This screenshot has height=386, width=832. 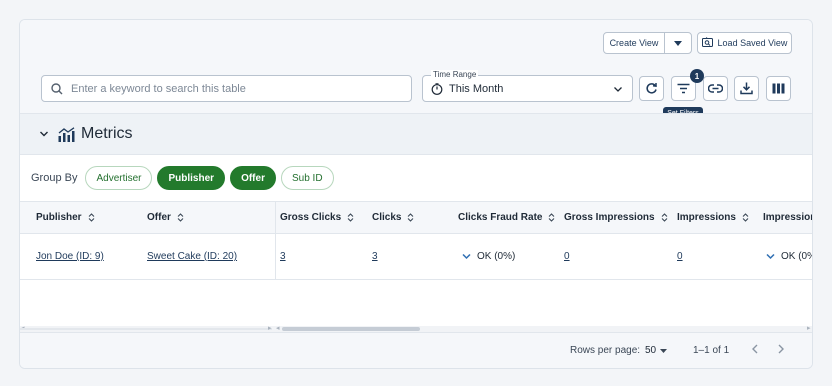 I want to click on time-range-label: Time Range, so click(x=455, y=74).